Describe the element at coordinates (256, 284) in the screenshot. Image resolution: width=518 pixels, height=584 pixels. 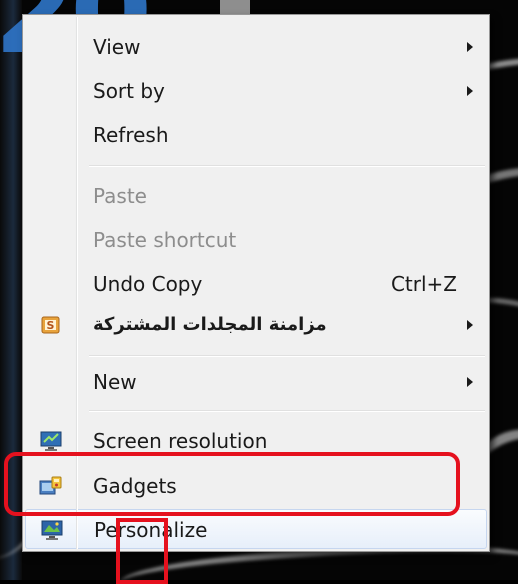
I see `menu-item-undo-copy: Undo Copy Ctrl+Z` at that location.